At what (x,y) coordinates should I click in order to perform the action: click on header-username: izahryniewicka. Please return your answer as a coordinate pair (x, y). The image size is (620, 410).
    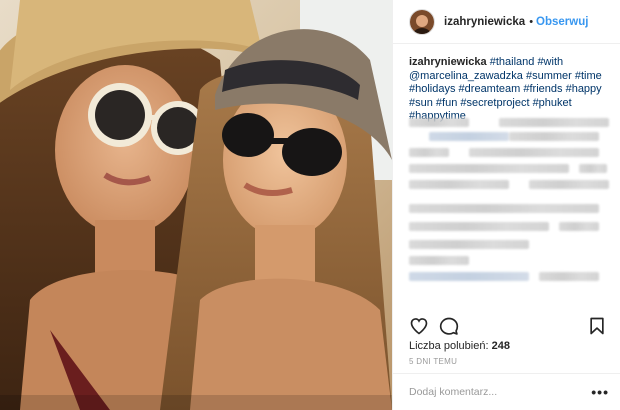
    Looking at the image, I should click on (484, 22).